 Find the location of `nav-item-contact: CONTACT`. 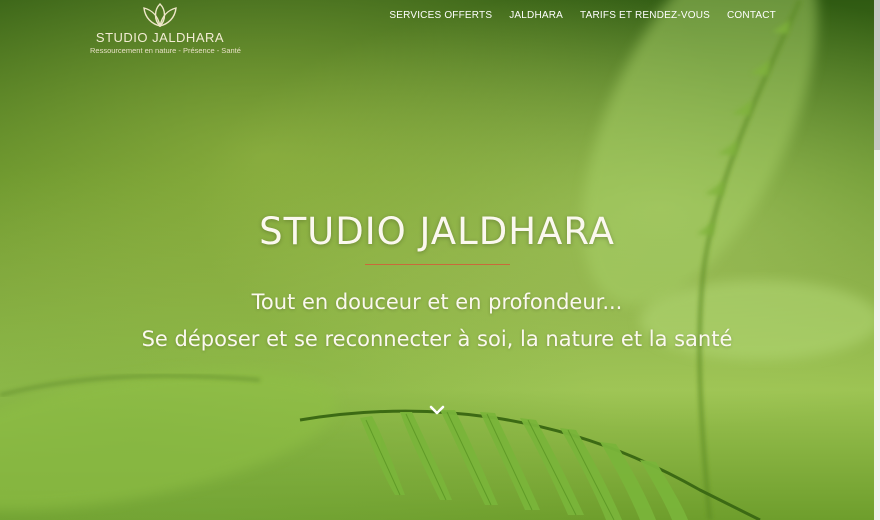

nav-item-contact: CONTACT is located at coordinates (751, 15).